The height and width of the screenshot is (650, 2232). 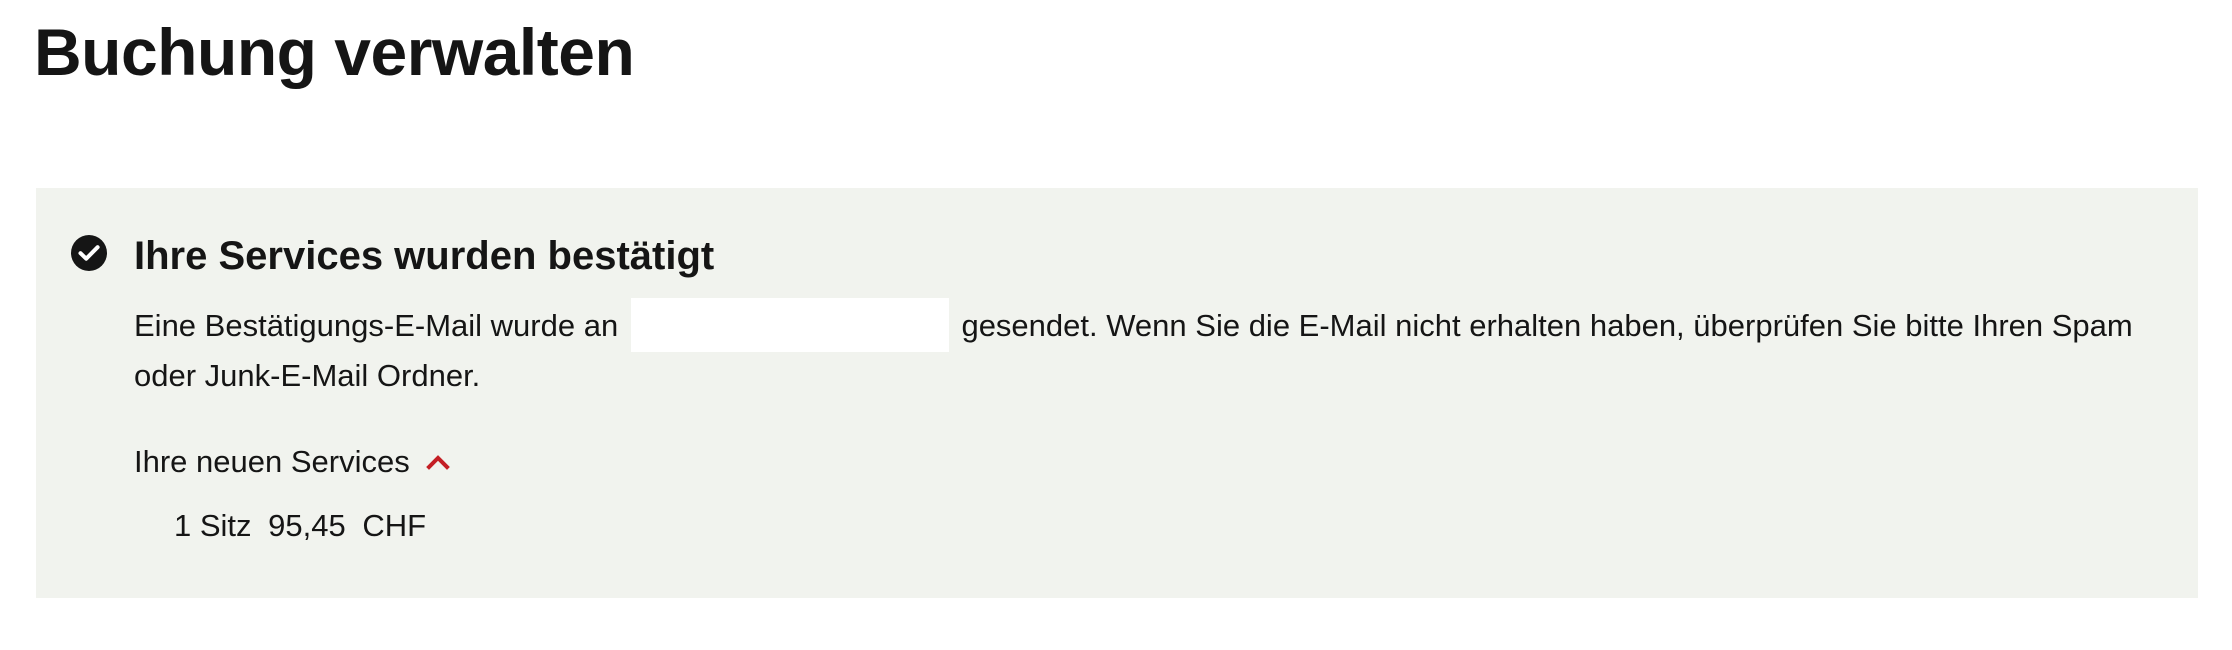 What do you see at coordinates (394, 525) in the screenshot?
I see `service-currency: CHF` at bounding box center [394, 525].